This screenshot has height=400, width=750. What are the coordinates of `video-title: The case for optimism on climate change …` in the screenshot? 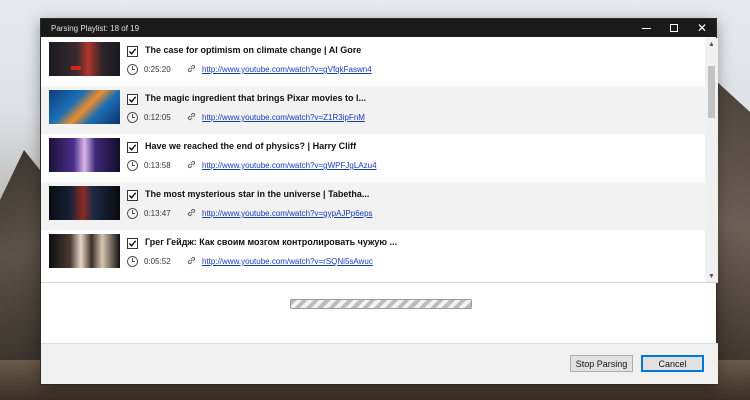 It's located at (253, 50).